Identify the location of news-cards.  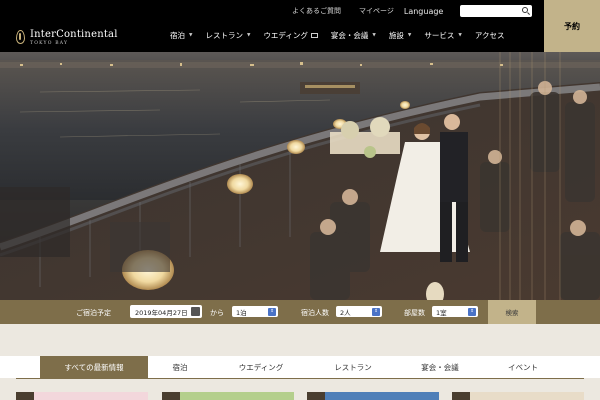
(300, 396).